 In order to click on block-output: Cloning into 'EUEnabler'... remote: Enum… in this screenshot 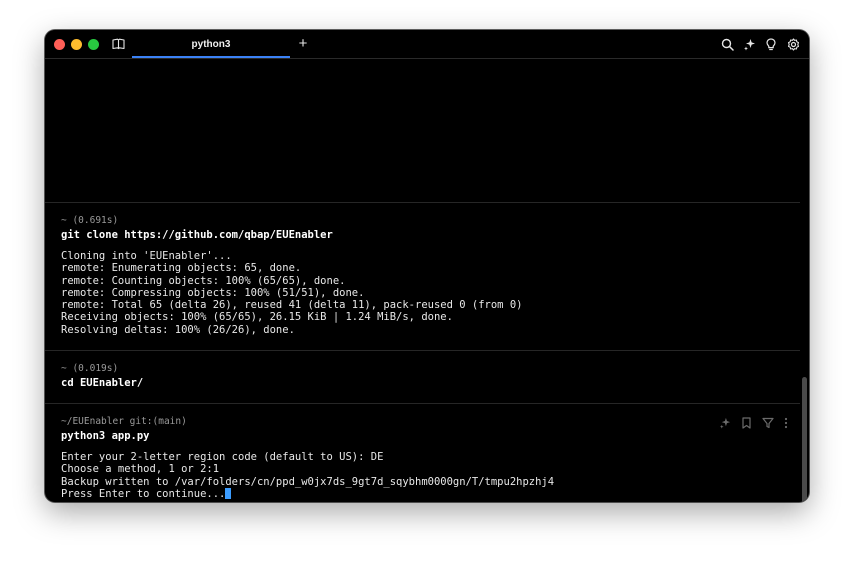, I will do `click(292, 293)`.